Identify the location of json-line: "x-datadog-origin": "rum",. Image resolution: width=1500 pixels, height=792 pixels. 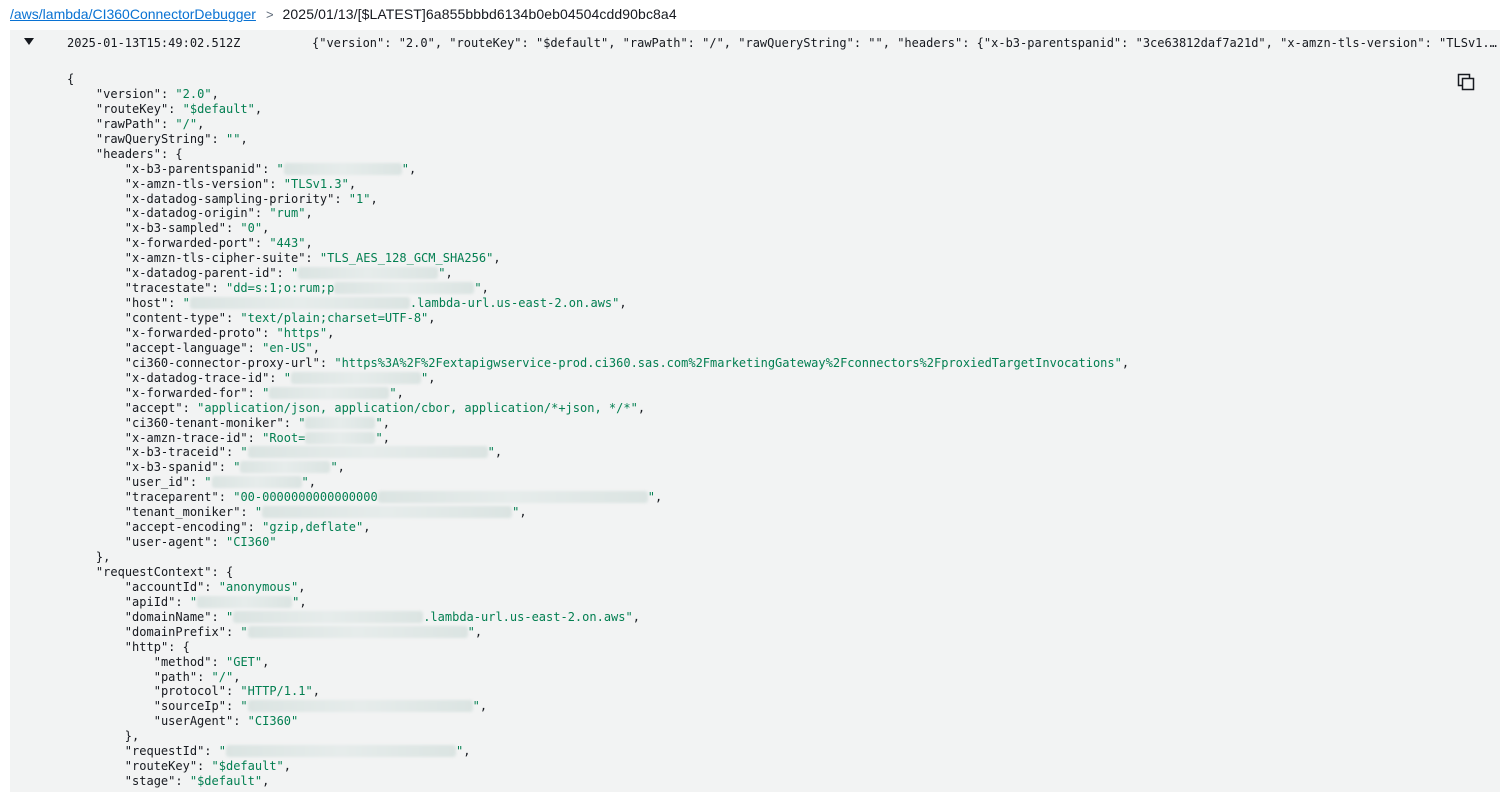
(218, 213).